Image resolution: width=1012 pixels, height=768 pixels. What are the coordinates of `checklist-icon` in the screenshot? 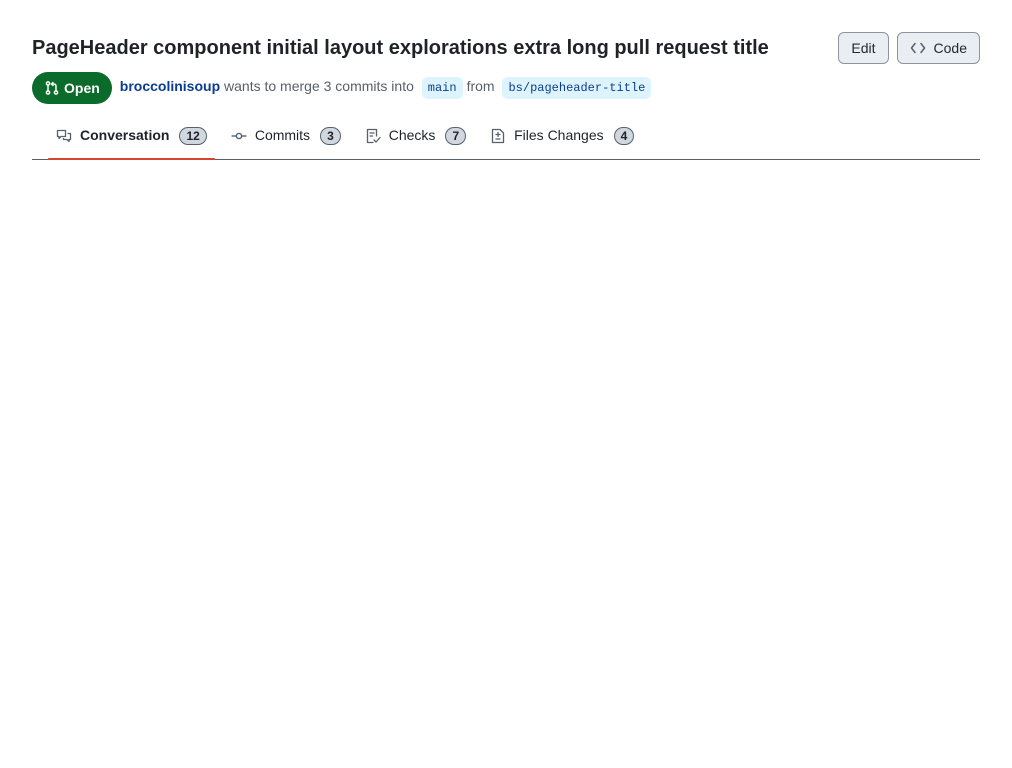 It's located at (373, 135).